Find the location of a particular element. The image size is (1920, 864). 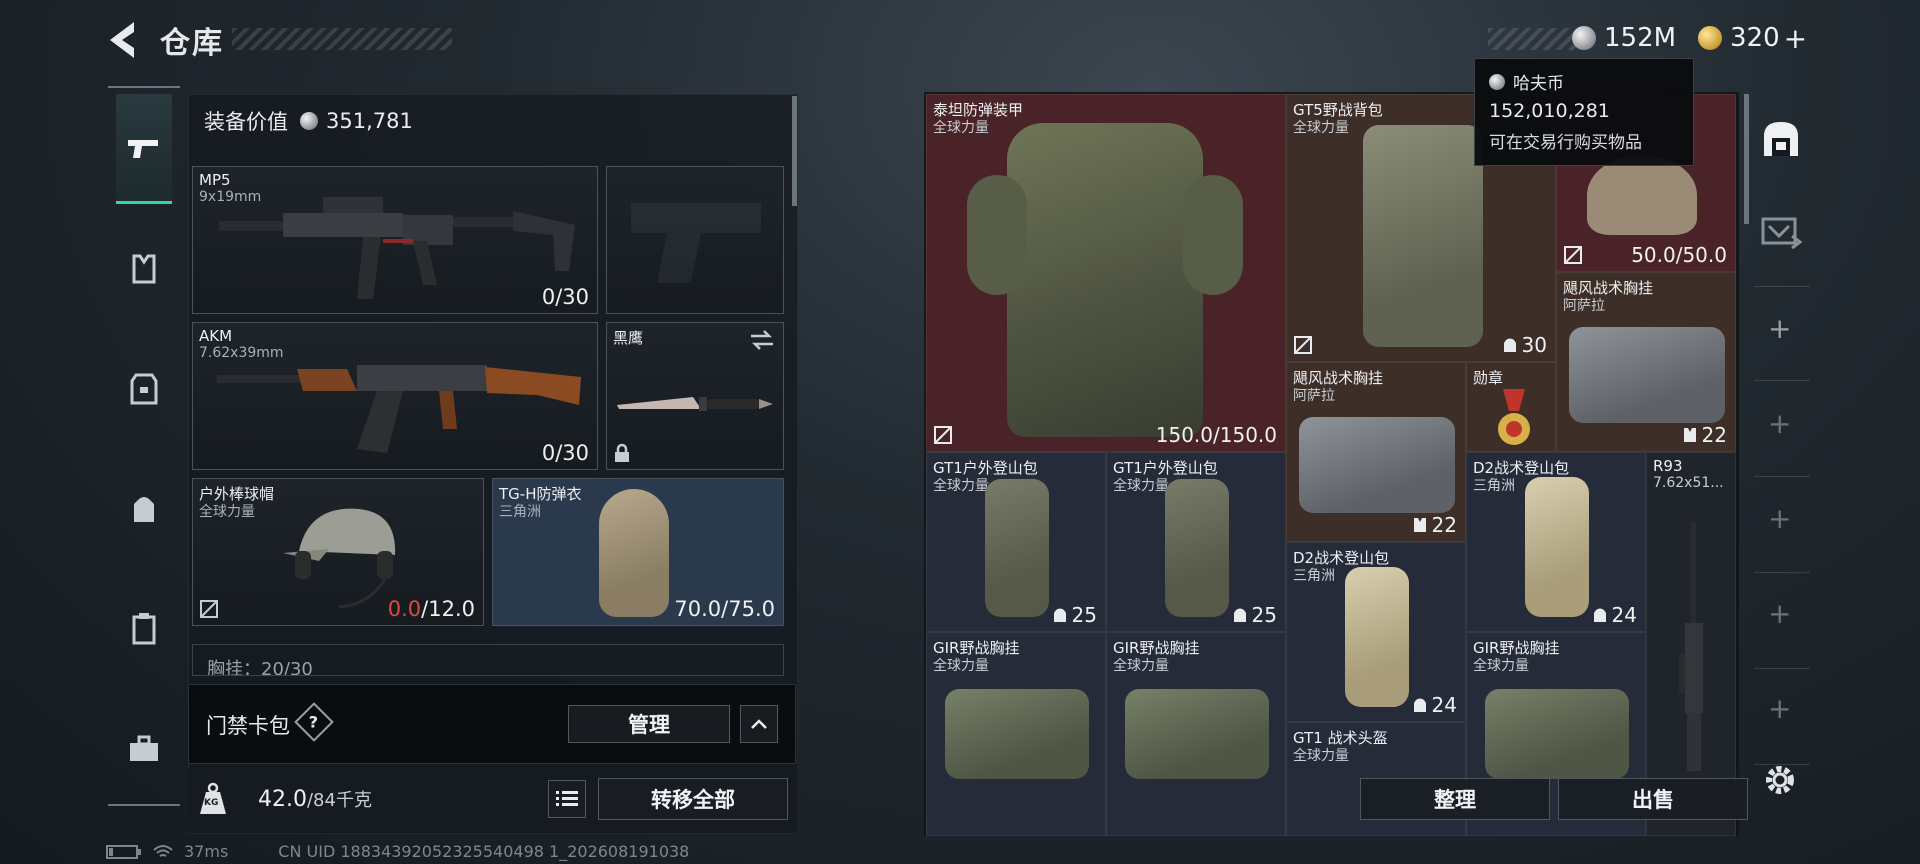

slot-melee: 黑鹰 is located at coordinates (695, 396).